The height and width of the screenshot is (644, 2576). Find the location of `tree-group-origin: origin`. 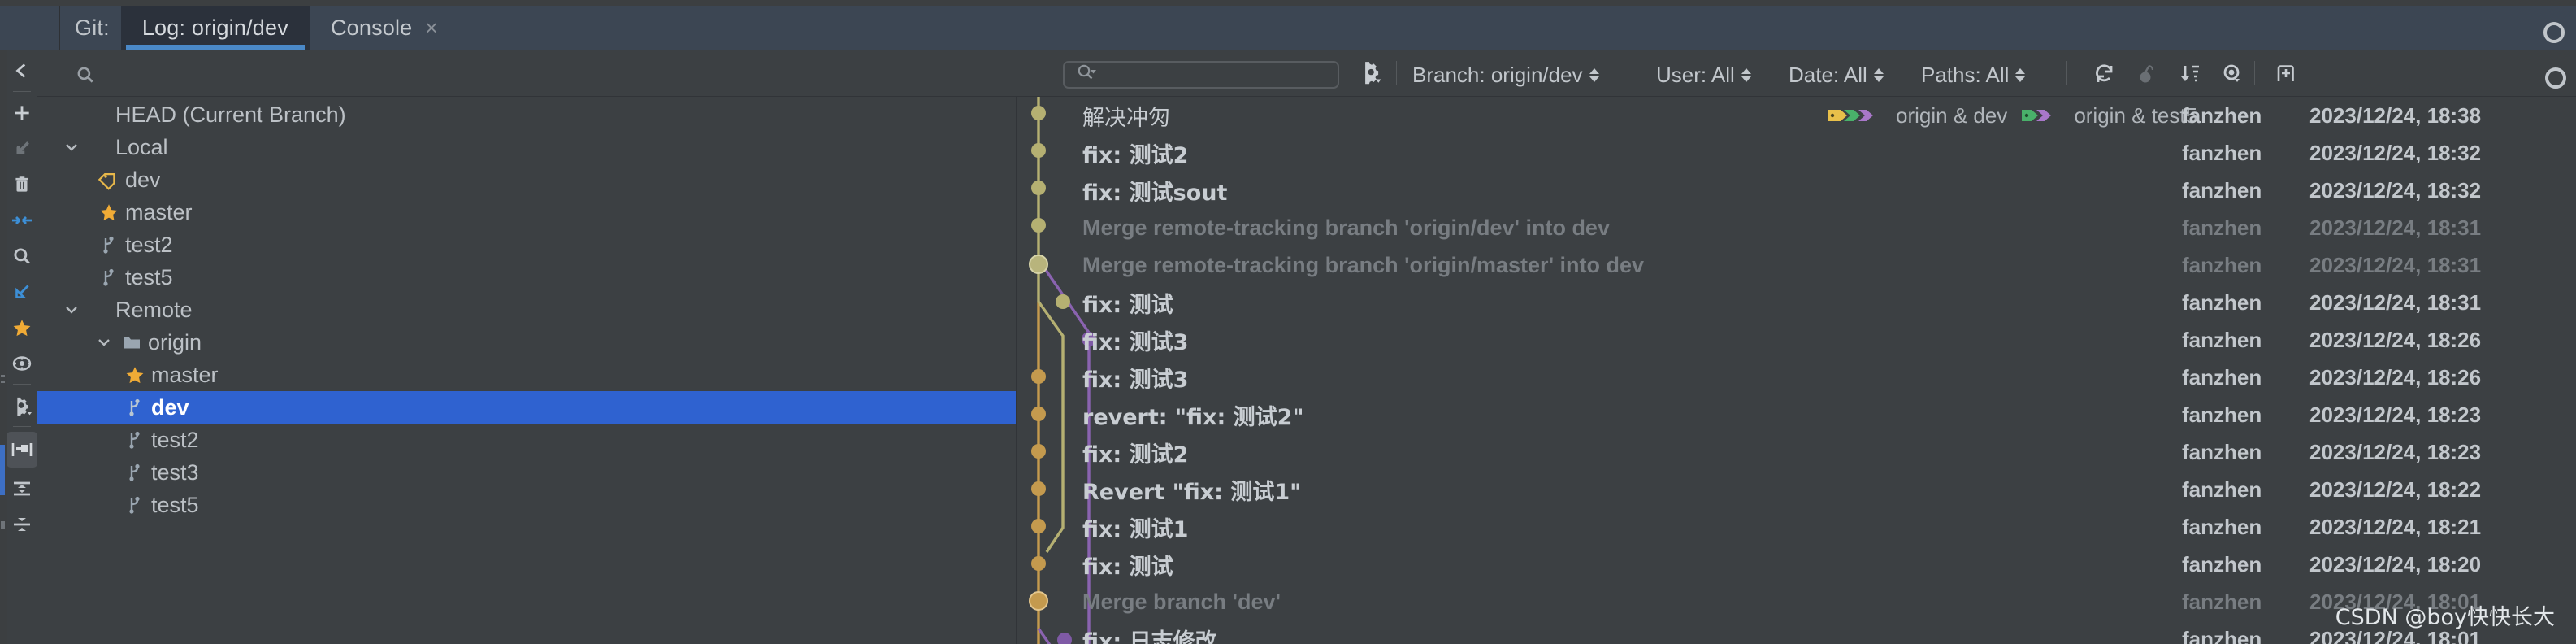

tree-group-origin: origin is located at coordinates (526, 343).